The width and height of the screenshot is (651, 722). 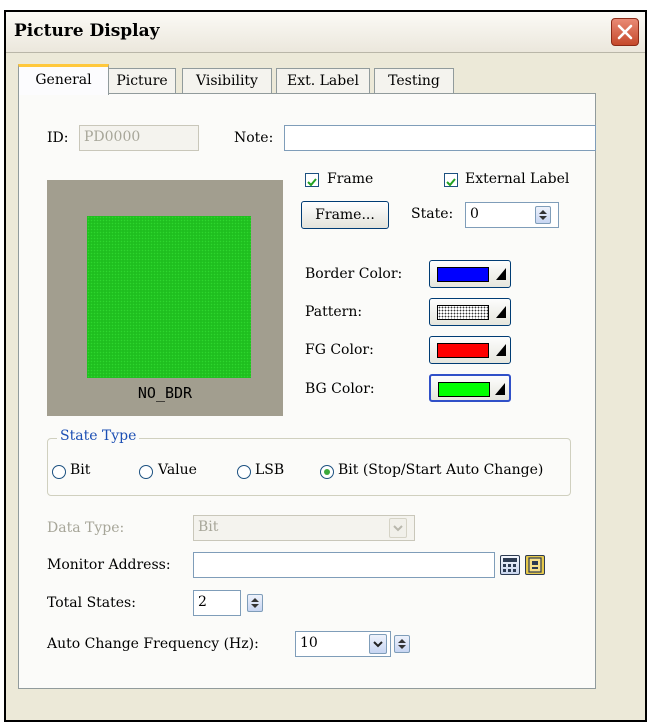 What do you see at coordinates (414, 81) in the screenshot?
I see `tab-testing: Testing` at bounding box center [414, 81].